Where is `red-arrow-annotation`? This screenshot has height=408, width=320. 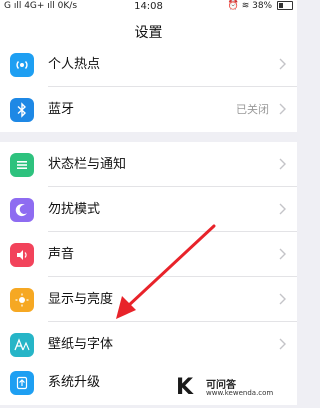
red-arrow-annotation is located at coordinates (166, 271).